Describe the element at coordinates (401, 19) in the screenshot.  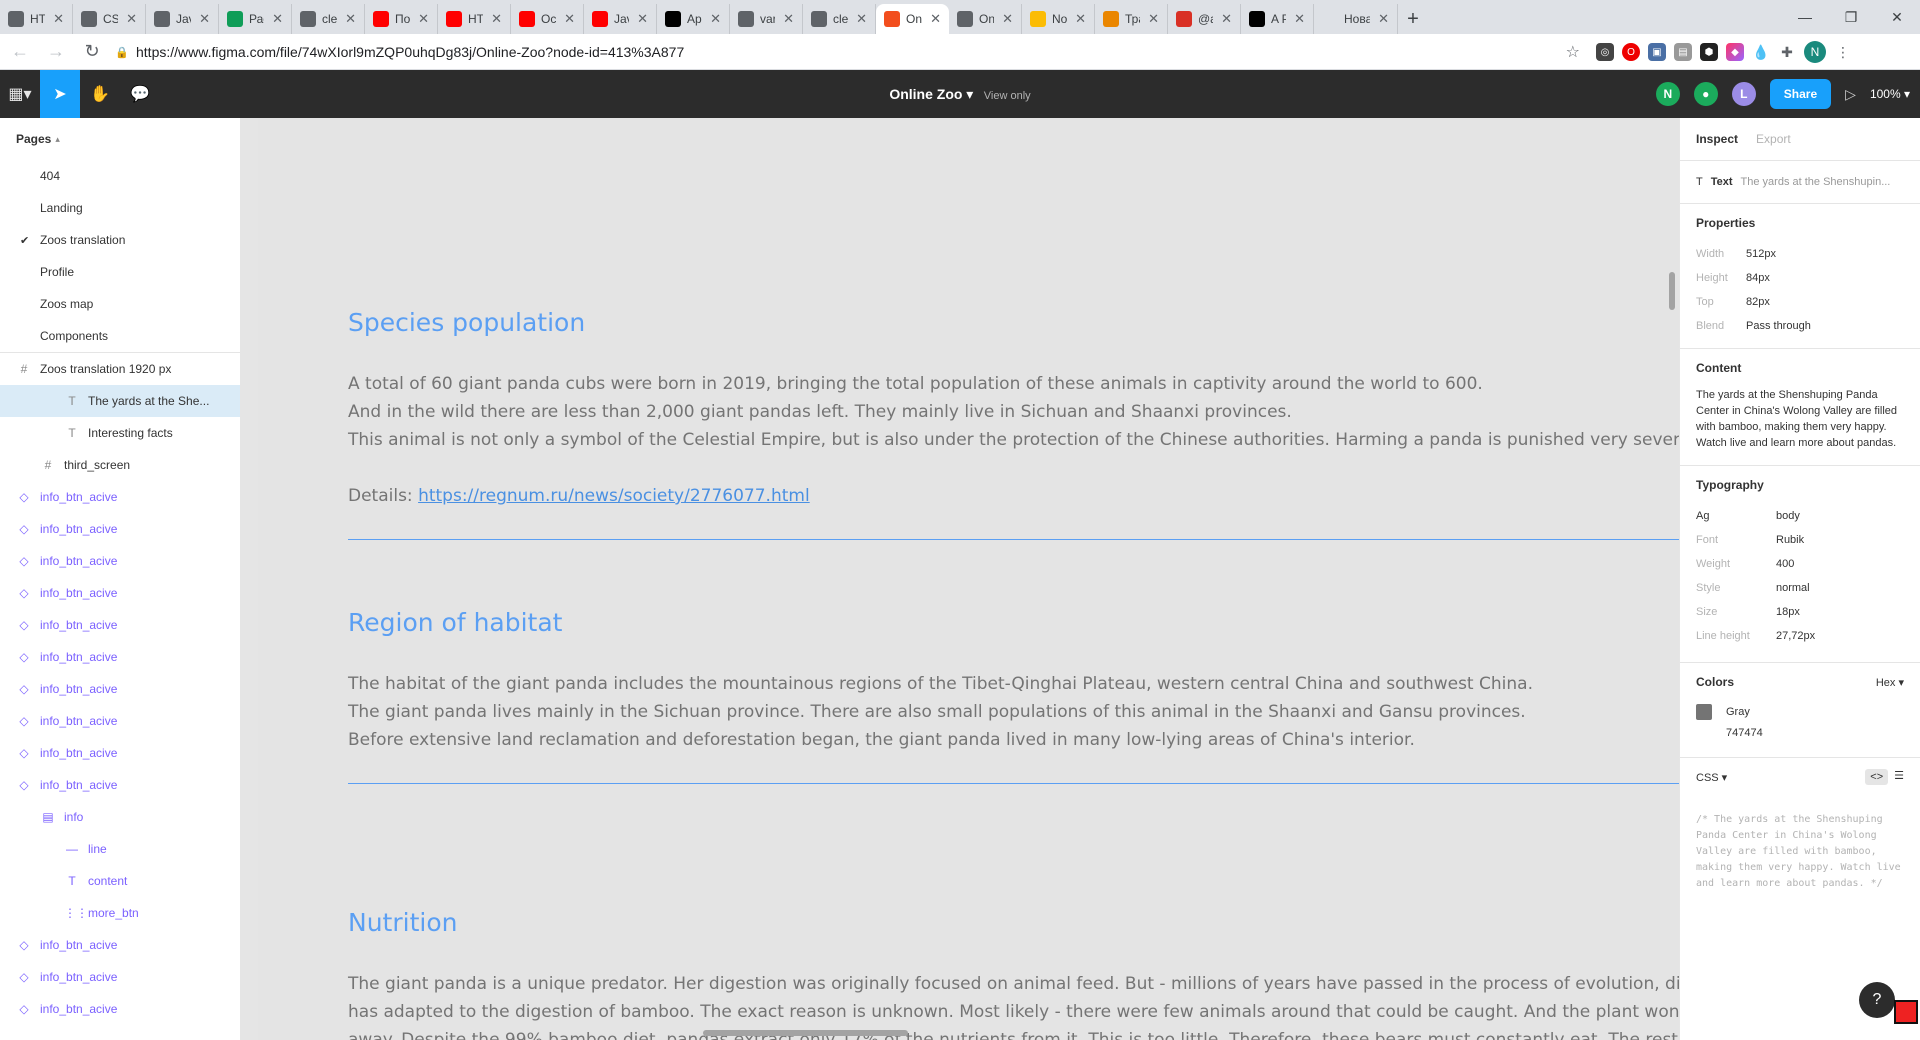
I see `browser-tab: Подк ✕` at that location.